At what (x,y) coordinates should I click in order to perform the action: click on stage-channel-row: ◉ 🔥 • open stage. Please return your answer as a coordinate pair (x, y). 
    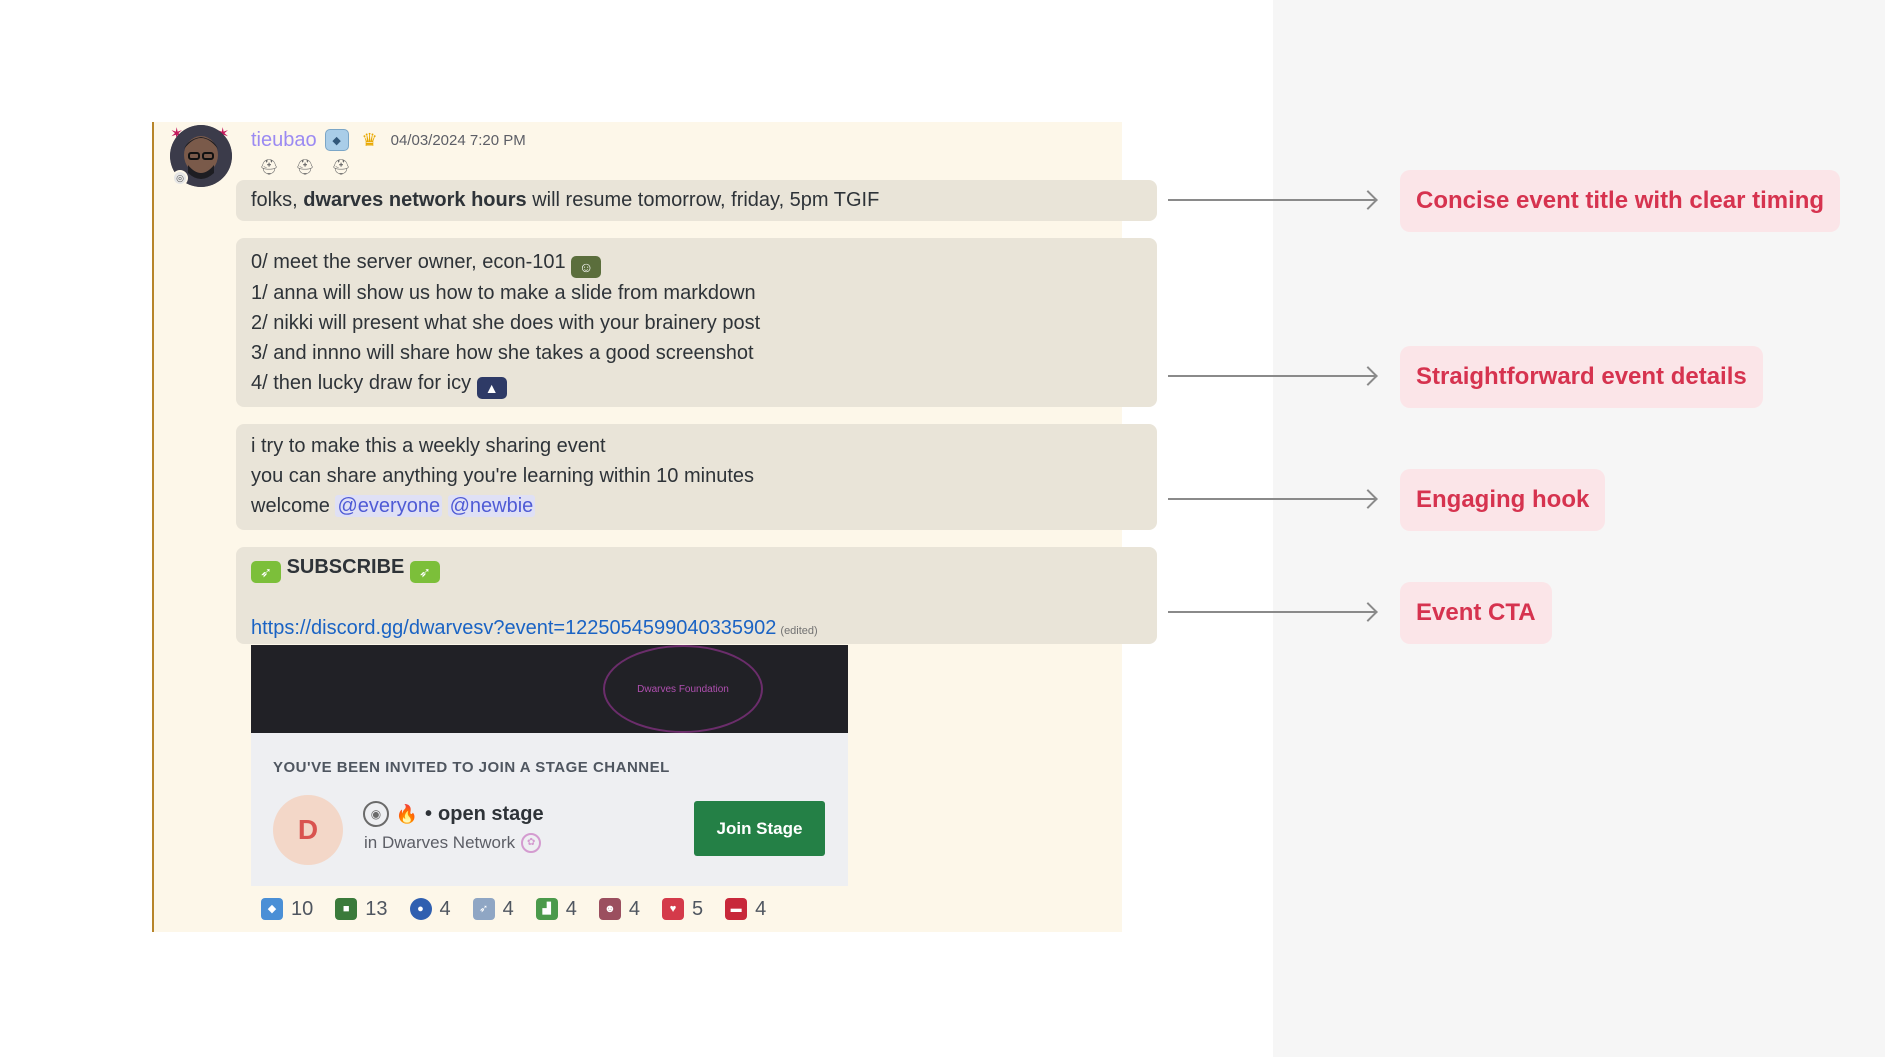
    Looking at the image, I should click on (453, 814).